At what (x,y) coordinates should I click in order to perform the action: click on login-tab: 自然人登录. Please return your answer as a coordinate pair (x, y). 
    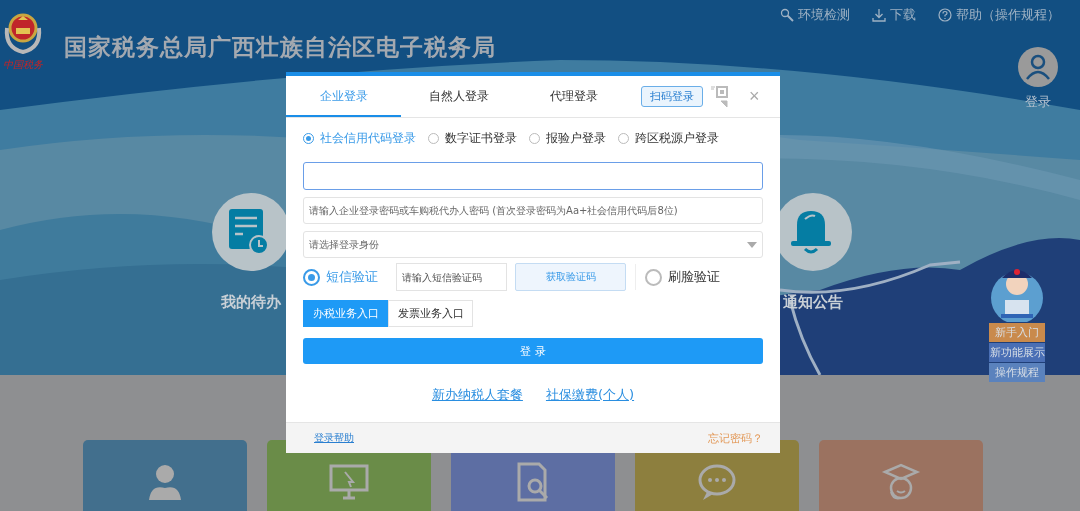
    Looking at the image, I should click on (458, 96).